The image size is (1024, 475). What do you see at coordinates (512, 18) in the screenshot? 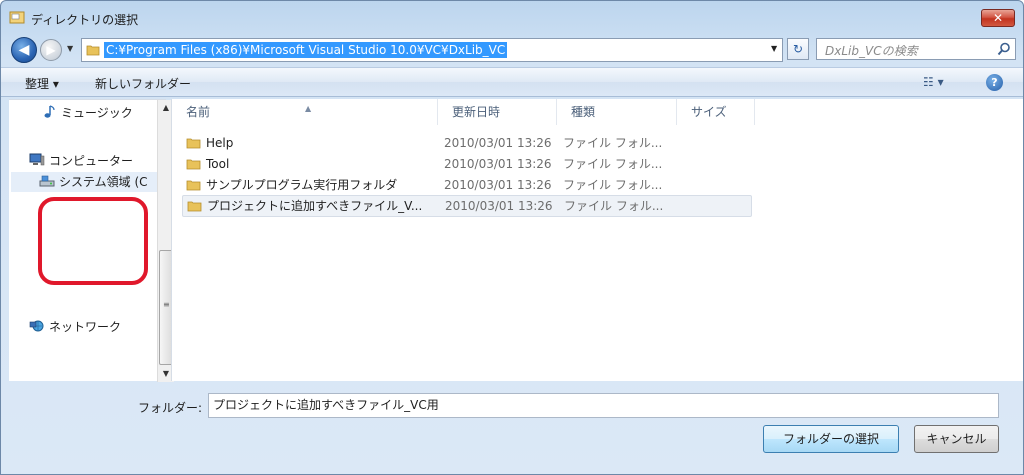
I see `title-bar: ディレクトリの選択 ✕` at bounding box center [512, 18].